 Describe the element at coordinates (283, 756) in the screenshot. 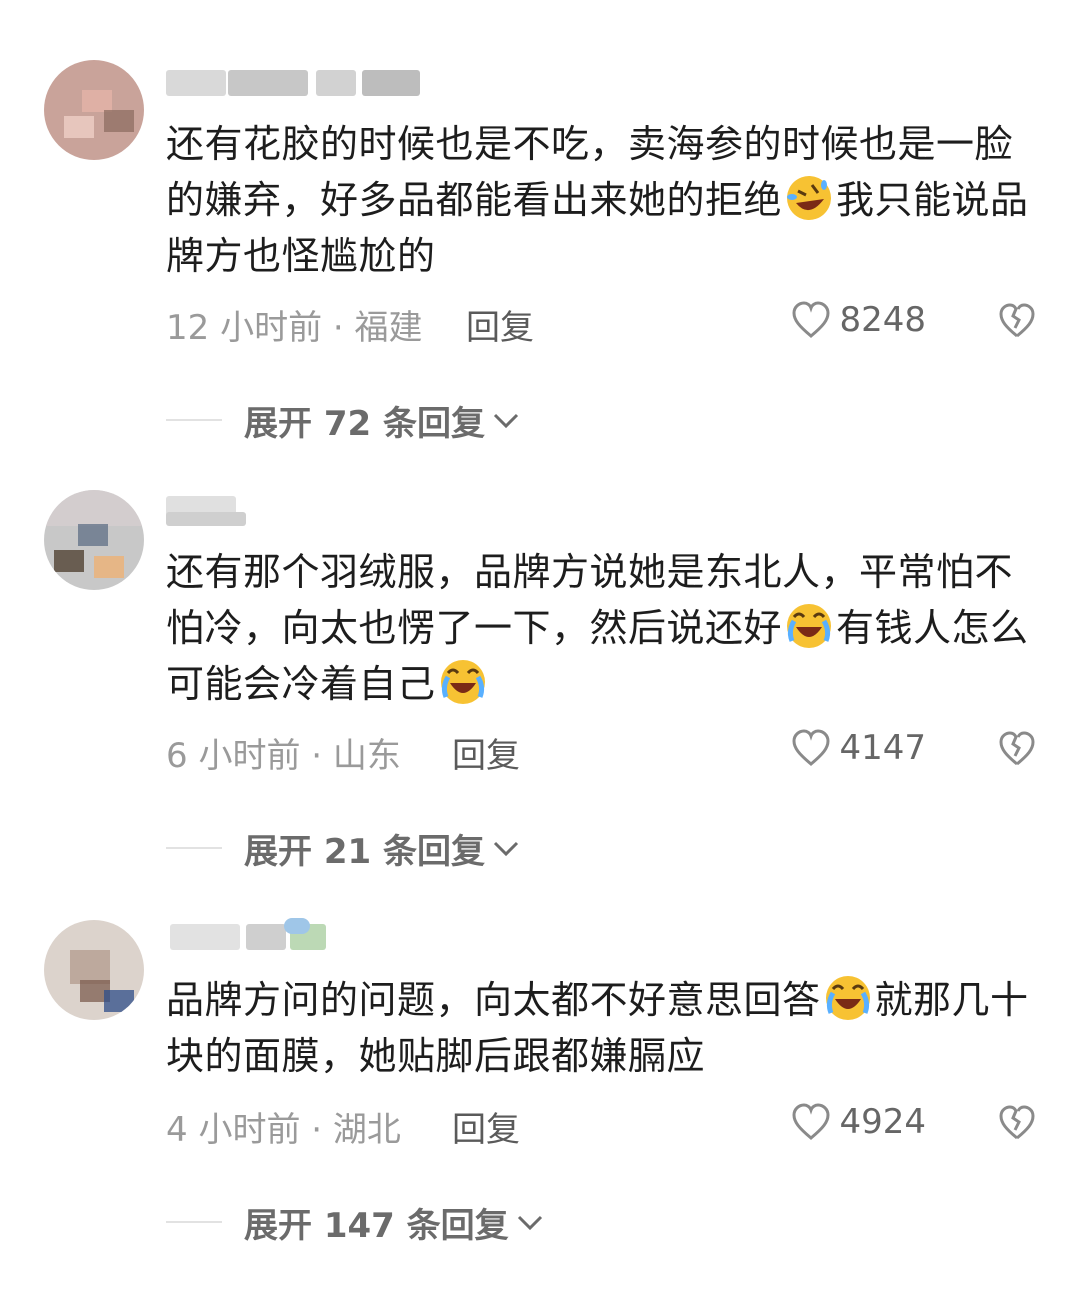

I see `time-location: 6 小时前 · 山东` at that location.